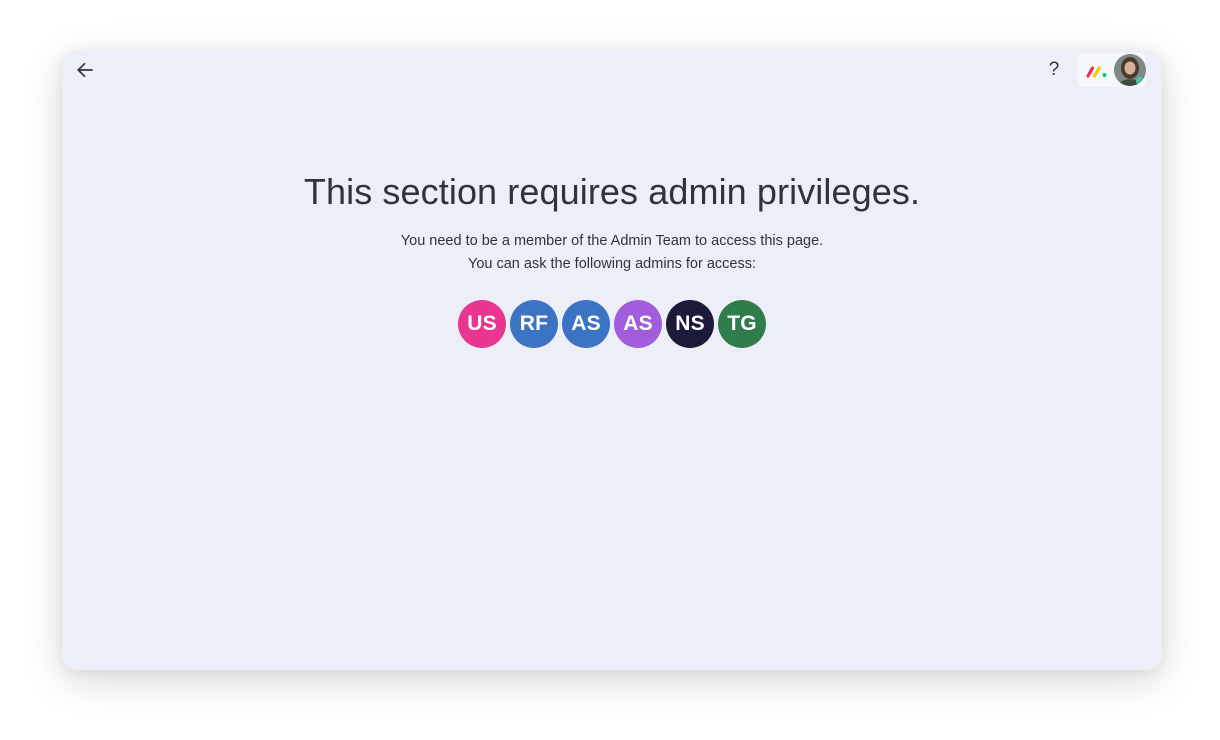 This screenshot has height=740, width=1220. What do you see at coordinates (1096, 72) in the screenshot?
I see `monday-logo-icon` at bounding box center [1096, 72].